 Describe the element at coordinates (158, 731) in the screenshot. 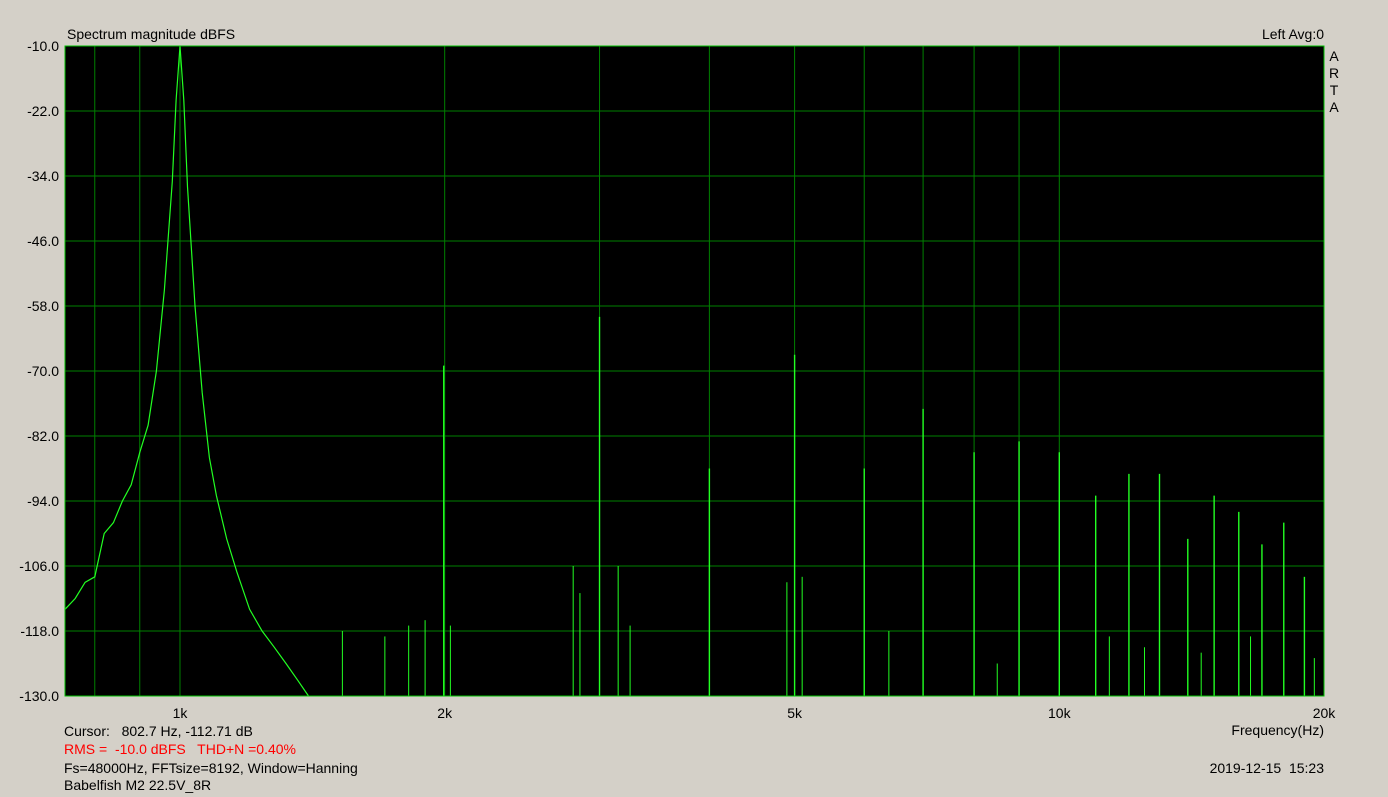

I see `cursor-readout: Cursor: 802.7 Hz, -112.71 dB` at that location.